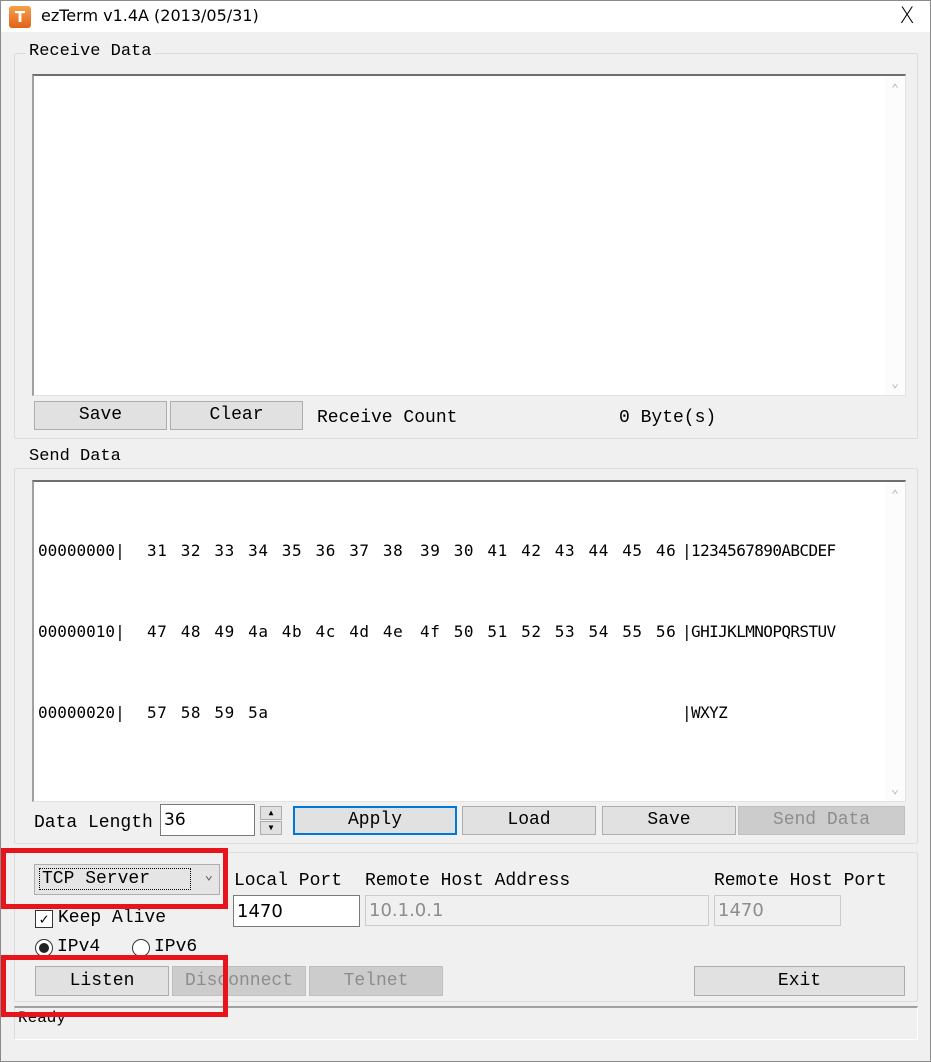 This screenshot has height=1062, width=931. What do you see at coordinates (20, 17) in the screenshot?
I see `app-icon: T` at bounding box center [20, 17].